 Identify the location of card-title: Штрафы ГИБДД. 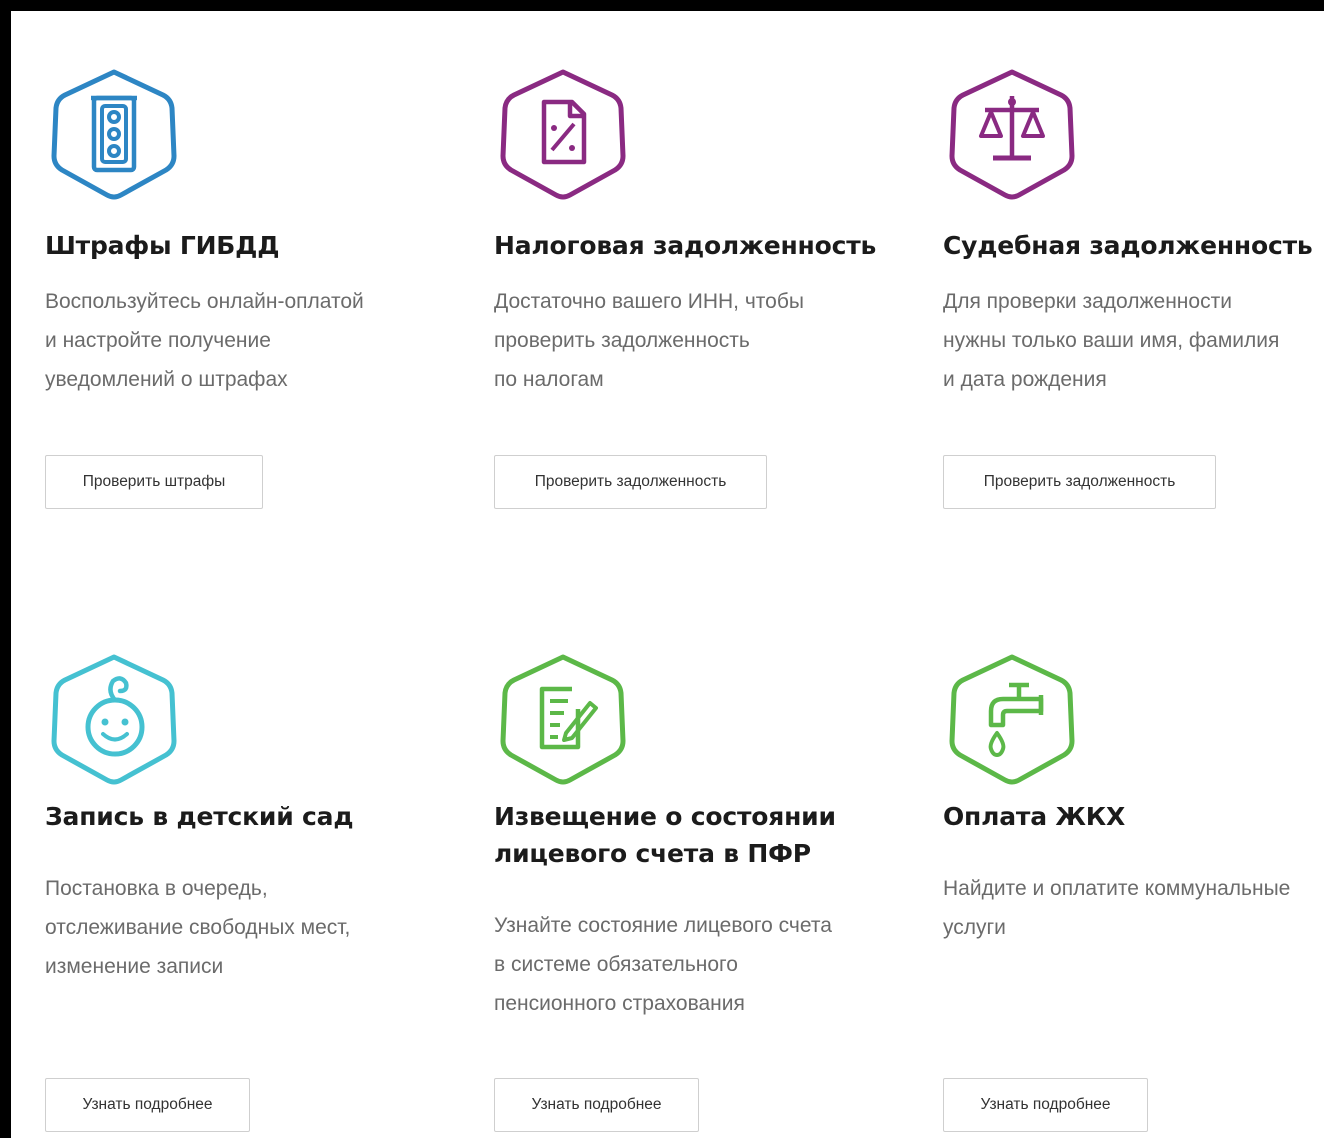
(162, 245).